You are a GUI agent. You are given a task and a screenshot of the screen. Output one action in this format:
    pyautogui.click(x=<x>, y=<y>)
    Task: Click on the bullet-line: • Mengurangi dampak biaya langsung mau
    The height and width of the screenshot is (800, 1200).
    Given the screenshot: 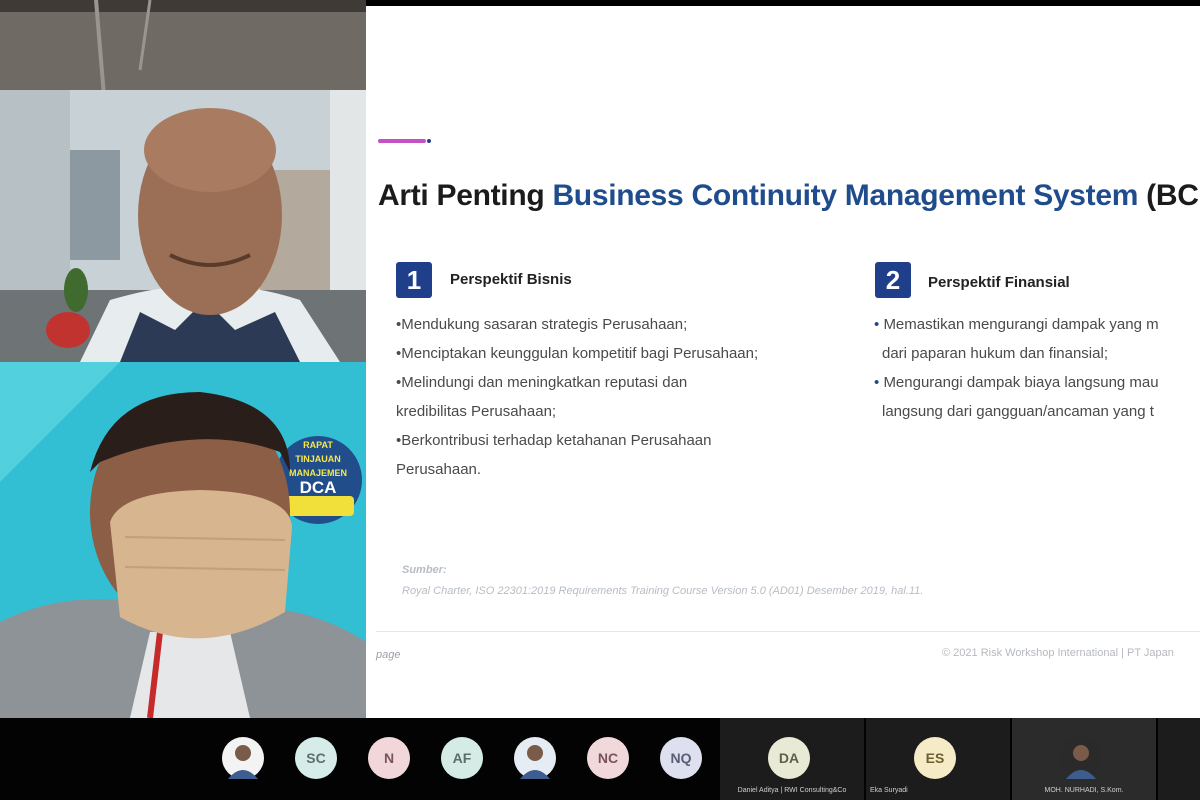 What is the action you would take?
    pyautogui.click(x=1016, y=382)
    